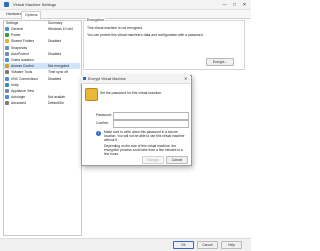 This screenshot has height=251, width=320. Describe the element at coordinates (22, 72) in the screenshot. I see `setting-name: VMware Tools` at that location.